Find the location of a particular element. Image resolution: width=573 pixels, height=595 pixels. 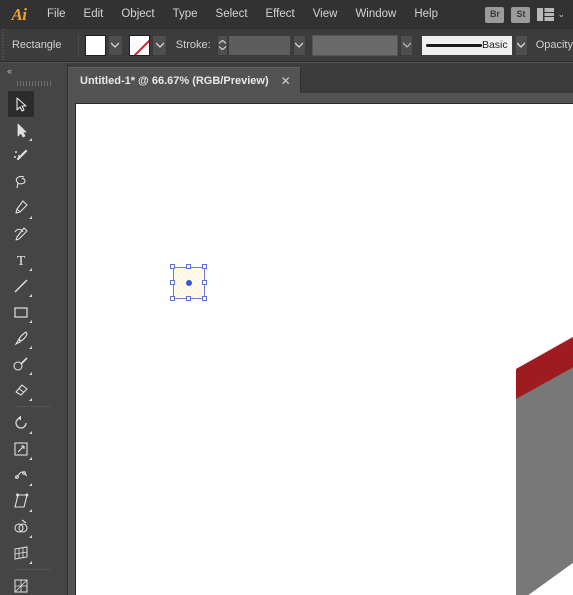

tool-rotate is located at coordinates (21, 423).